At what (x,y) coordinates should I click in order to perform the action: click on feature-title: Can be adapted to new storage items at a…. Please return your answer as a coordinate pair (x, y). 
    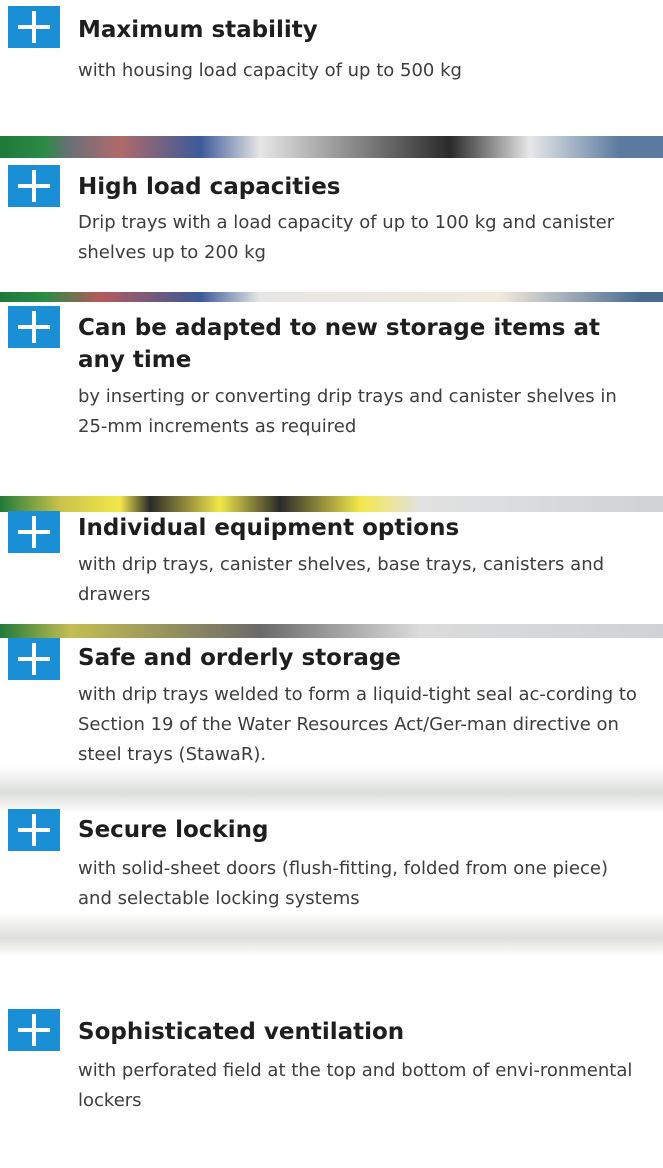
    Looking at the image, I should click on (339, 344).